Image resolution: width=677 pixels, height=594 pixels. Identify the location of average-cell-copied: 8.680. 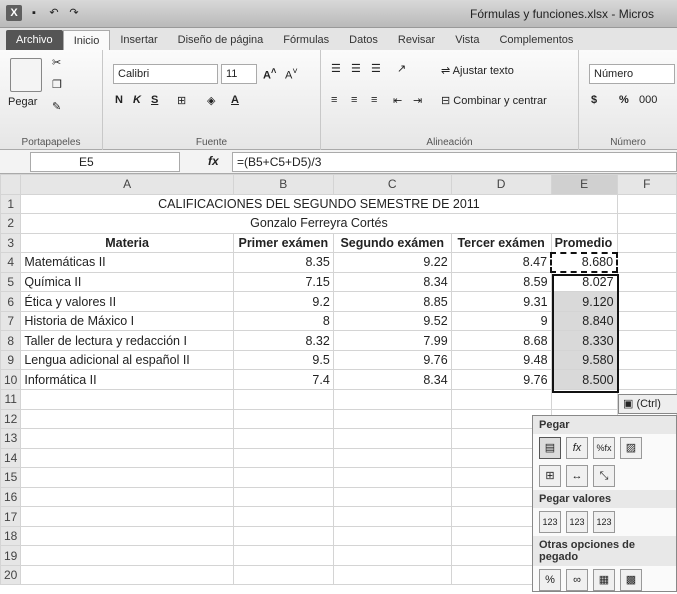
(584, 262).